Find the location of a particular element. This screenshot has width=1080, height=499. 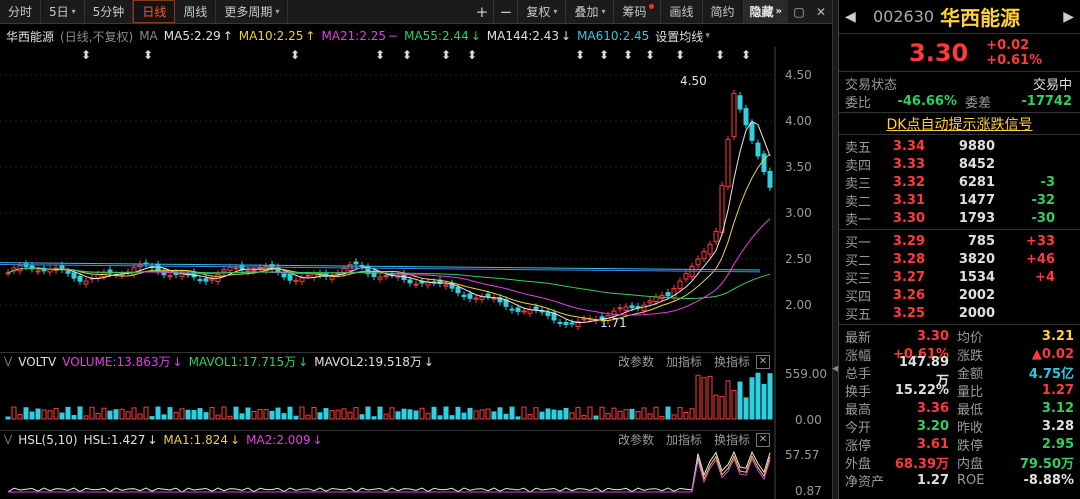

stat-label: 量比 is located at coordinates (970, 390).